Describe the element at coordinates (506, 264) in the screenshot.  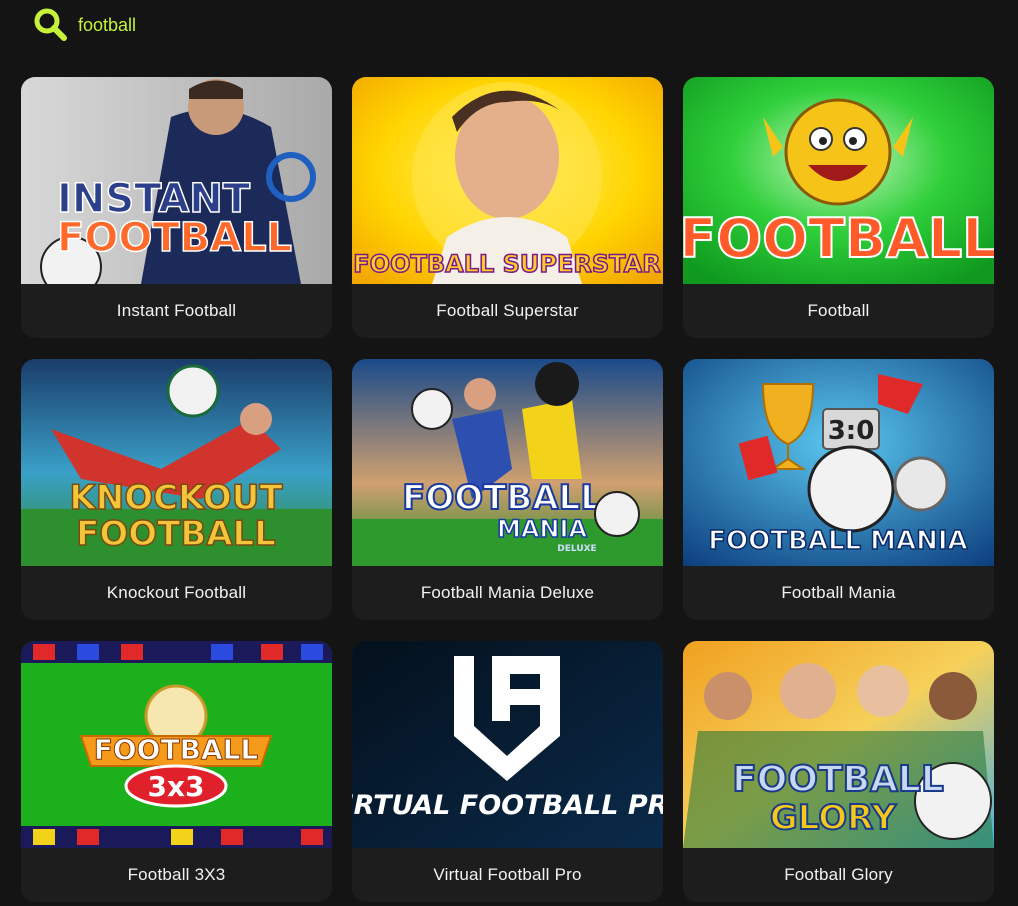
I see `art-title: FOOTBALL SUPERSTAR` at that location.